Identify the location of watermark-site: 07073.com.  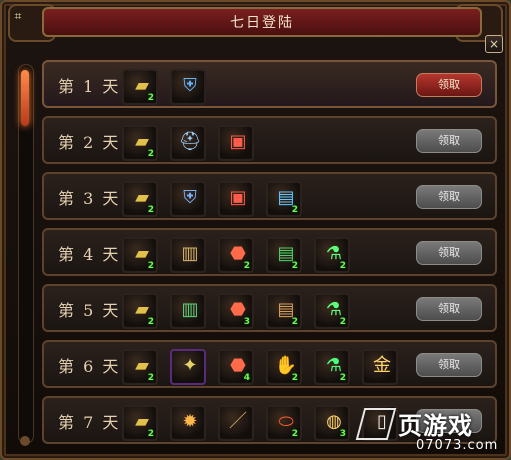
(457, 445).